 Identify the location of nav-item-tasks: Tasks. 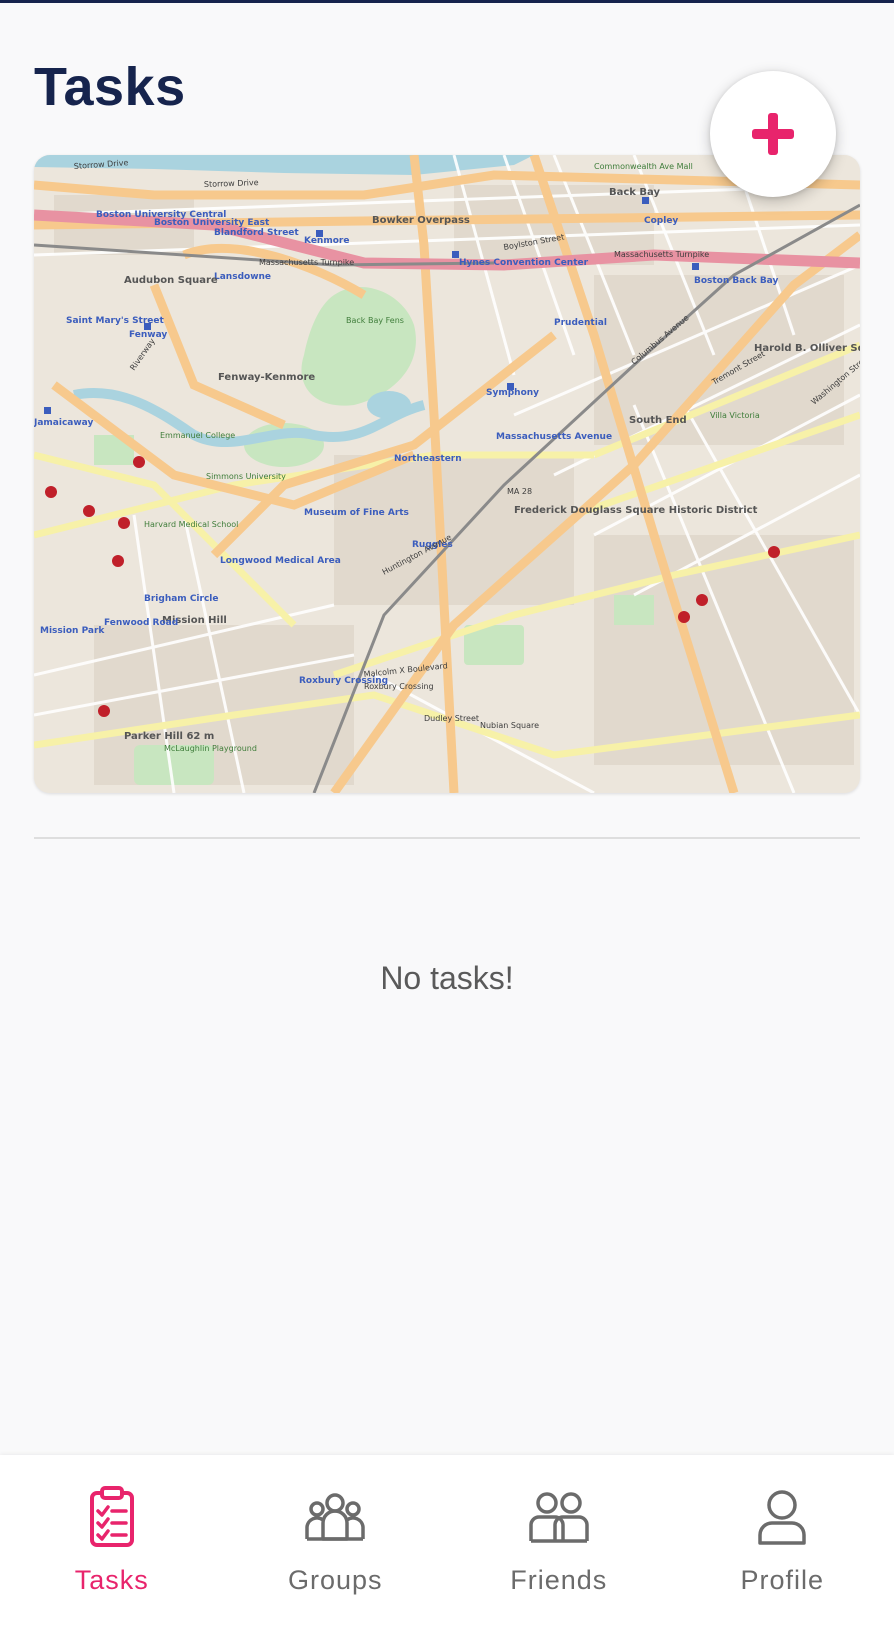
(112, 1541).